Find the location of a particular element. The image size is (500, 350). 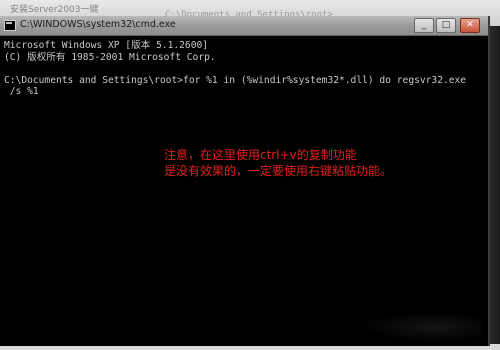

cmd-icon is located at coordinates (10, 25).